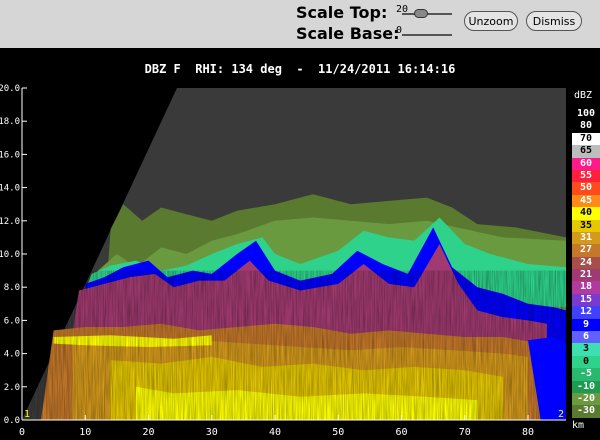 This screenshot has width=600, height=440. What do you see at coordinates (586, 225) in the screenshot?
I see `colorbar-level: 35` at bounding box center [586, 225].